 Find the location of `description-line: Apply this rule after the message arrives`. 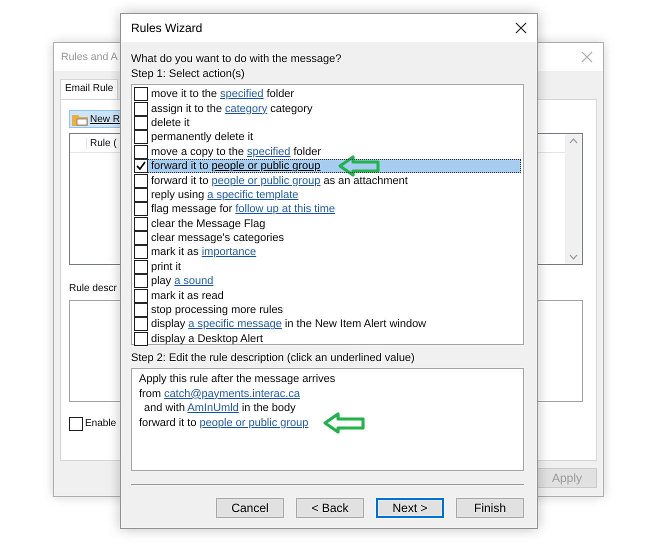

description-line: Apply this rule after the message arrives is located at coordinates (237, 379).